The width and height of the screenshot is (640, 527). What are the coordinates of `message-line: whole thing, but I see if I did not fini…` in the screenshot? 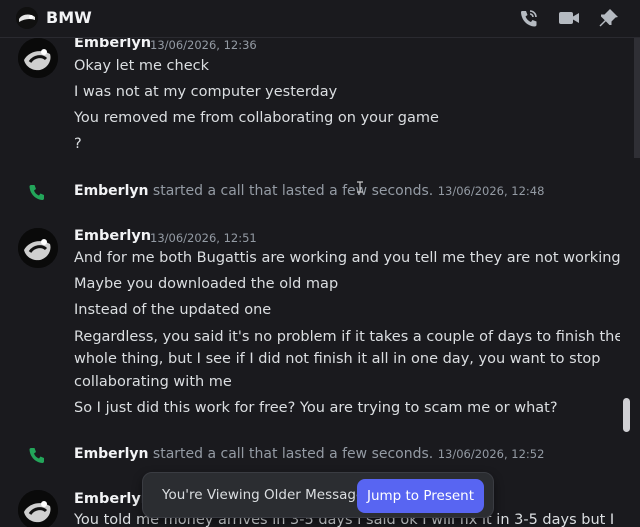 It's located at (337, 359).